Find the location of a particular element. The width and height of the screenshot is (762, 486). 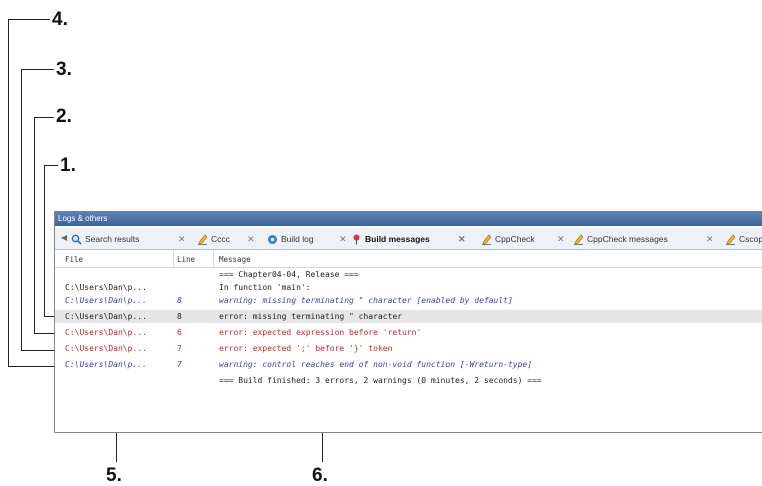

tab-cccc: Cccc ✕ is located at coordinates (226, 239).